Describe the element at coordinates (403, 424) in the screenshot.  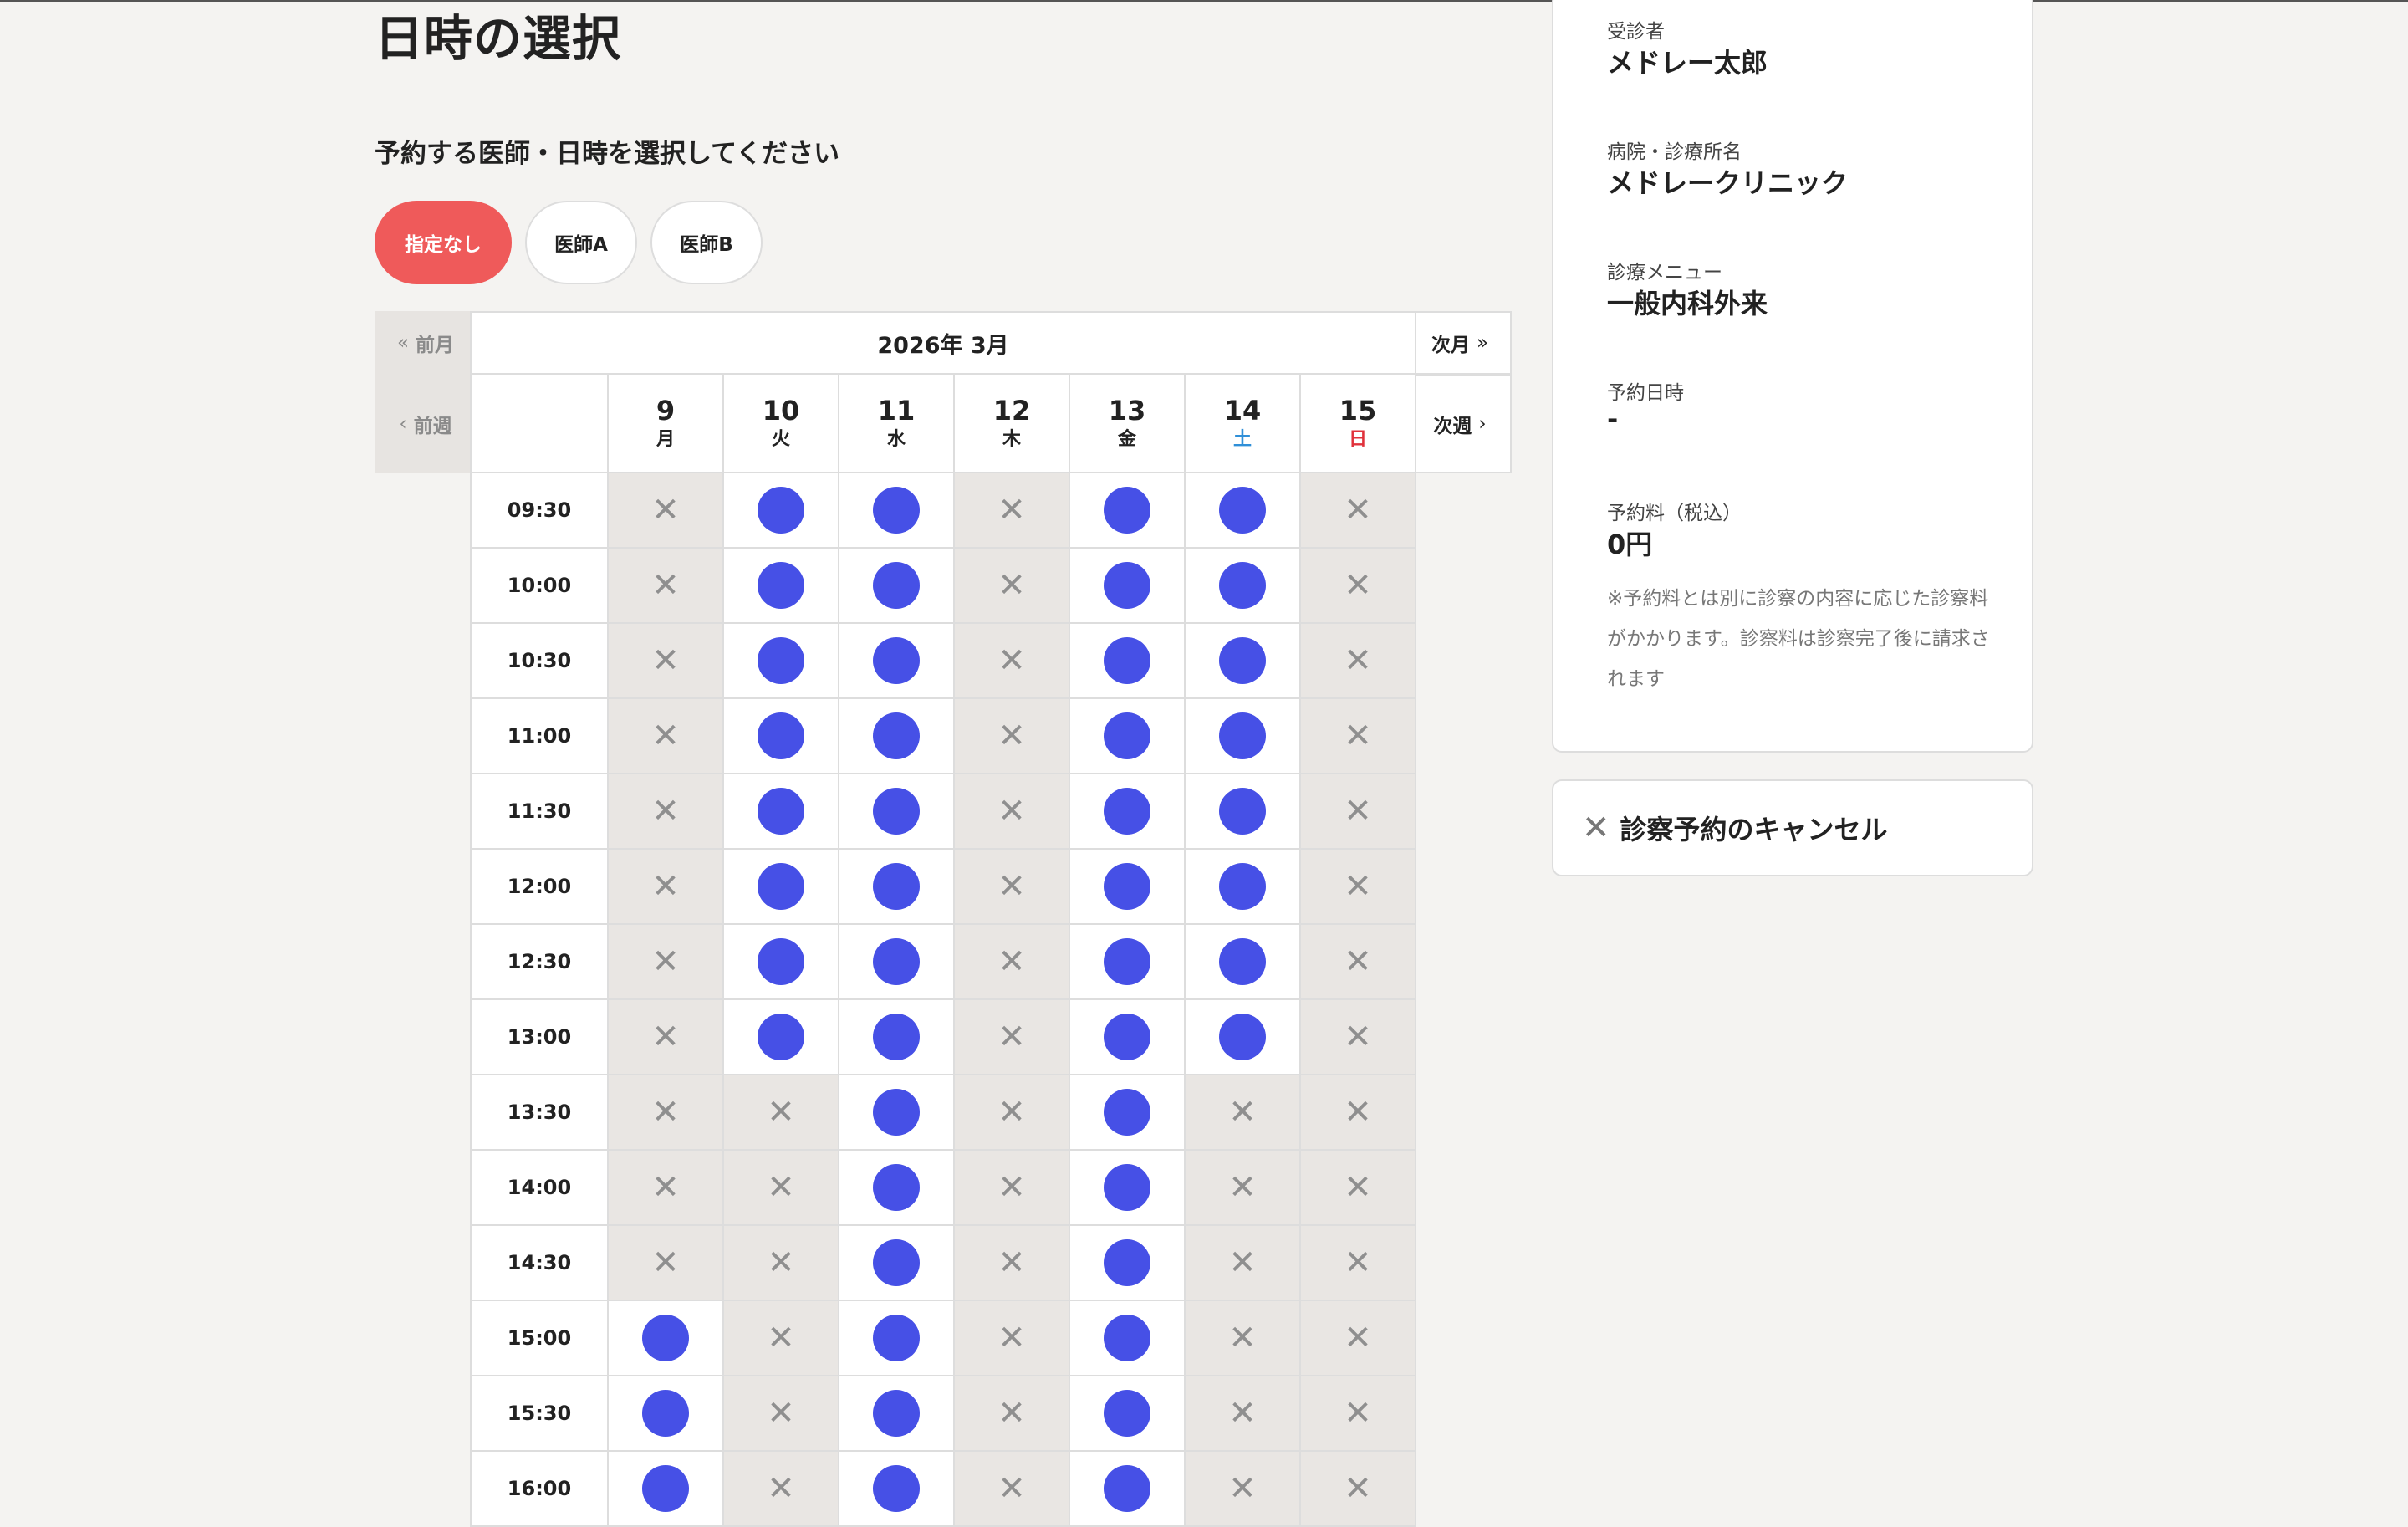
I see `chevron-left-icon: ‹` at that location.